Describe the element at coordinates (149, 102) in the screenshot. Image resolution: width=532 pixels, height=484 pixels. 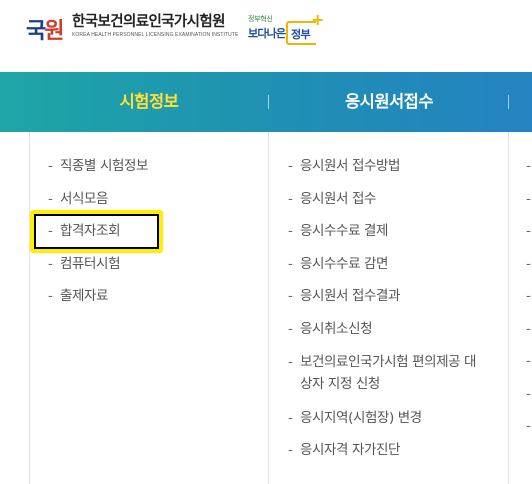
I see `nav-exam-info: 시험정보` at that location.